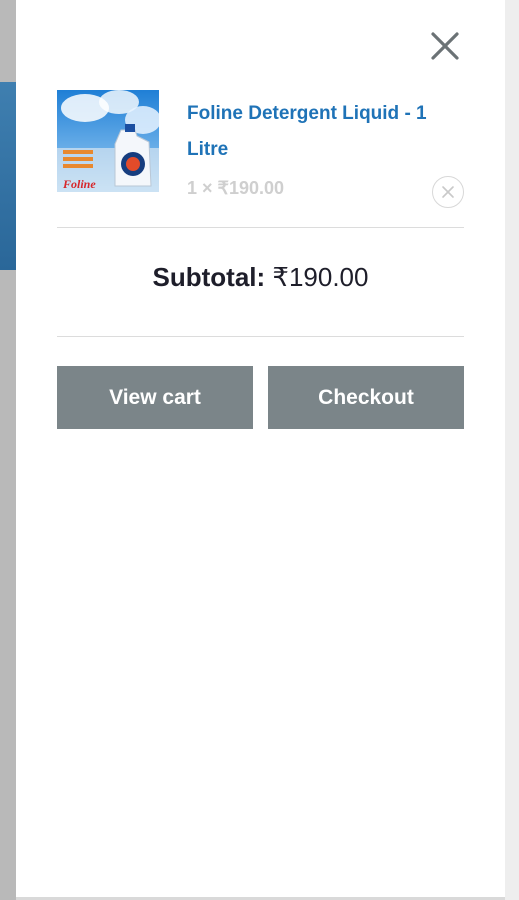  Describe the element at coordinates (155, 397) in the screenshot. I see `view-cart-button: View cart` at that location.